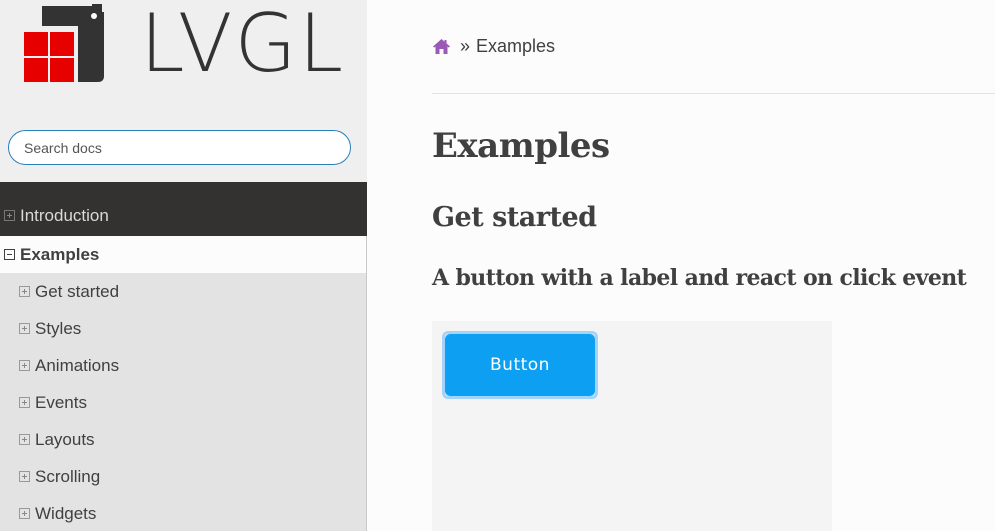 The width and height of the screenshot is (995, 531). Describe the element at coordinates (58, 328) in the screenshot. I see `sidebar-item-label: Styles` at that location.